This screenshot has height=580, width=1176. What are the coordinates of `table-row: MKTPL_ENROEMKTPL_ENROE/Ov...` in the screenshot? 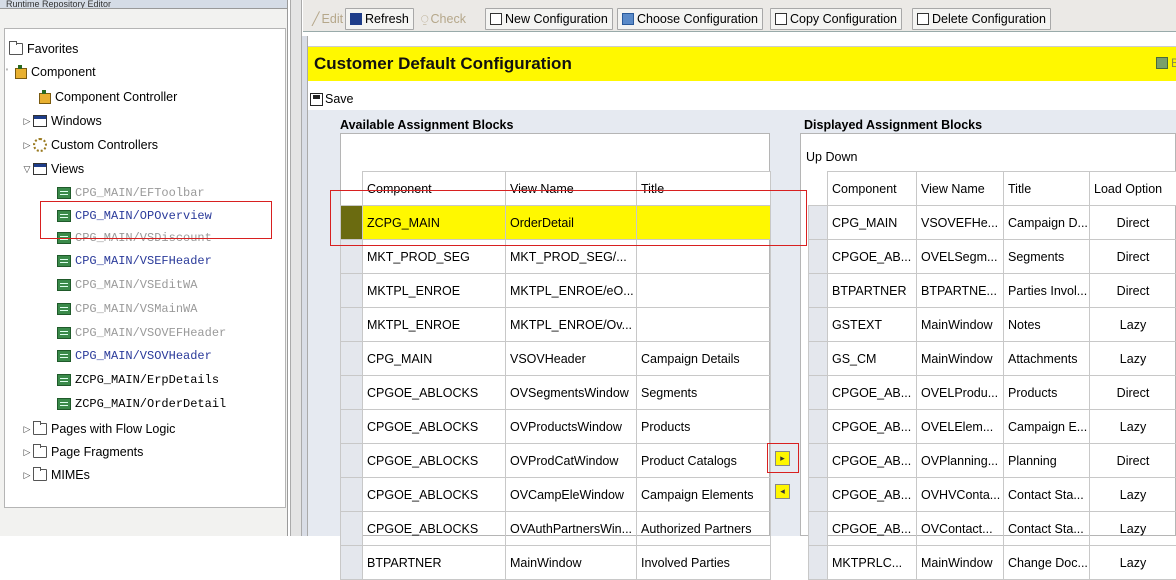 It's located at (556, 325).